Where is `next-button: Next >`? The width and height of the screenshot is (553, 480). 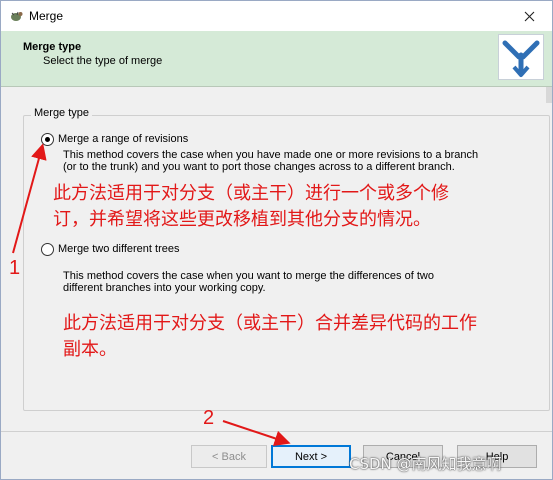 next-button: Next > is located at coordinates (311, 456).